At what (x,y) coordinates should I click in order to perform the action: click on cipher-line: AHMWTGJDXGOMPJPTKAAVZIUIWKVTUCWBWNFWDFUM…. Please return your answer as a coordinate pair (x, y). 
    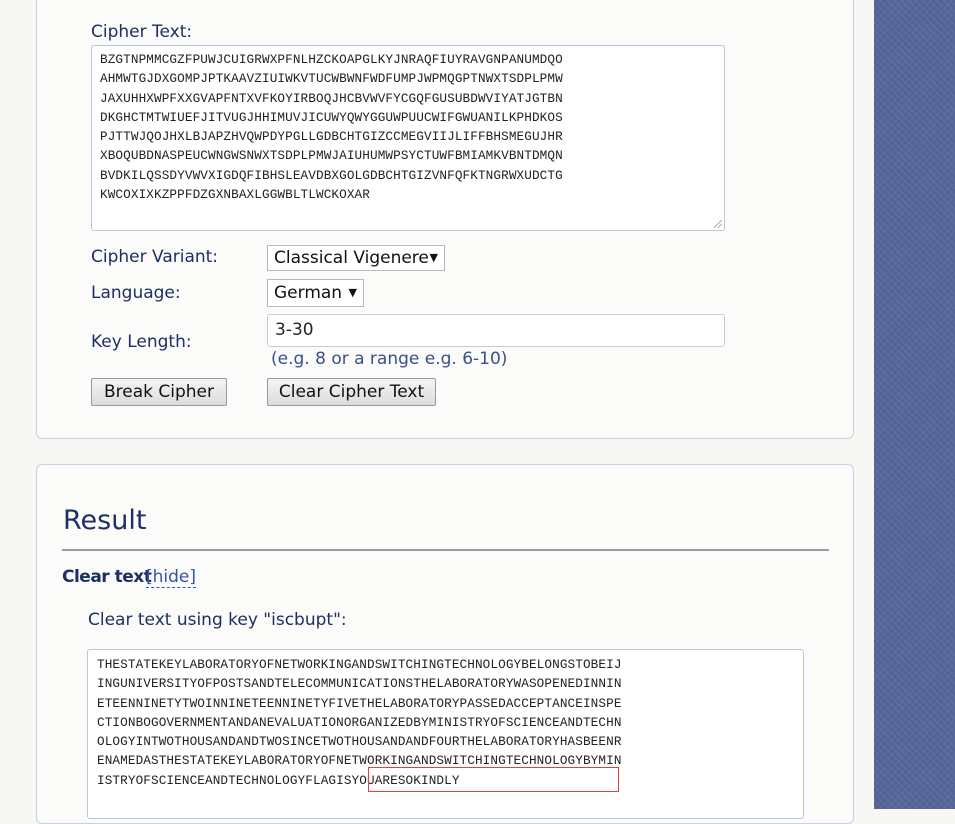
    Looking at the image, I should click on (331, 79).